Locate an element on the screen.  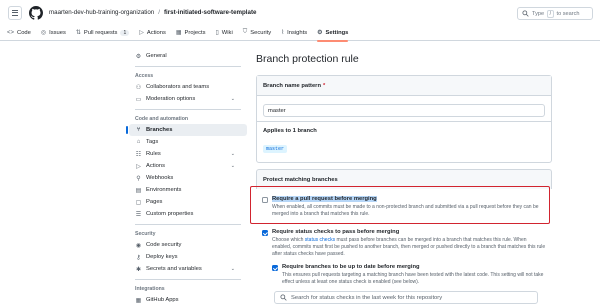
tab-code: <> Code is located at coordinates (19, 33).